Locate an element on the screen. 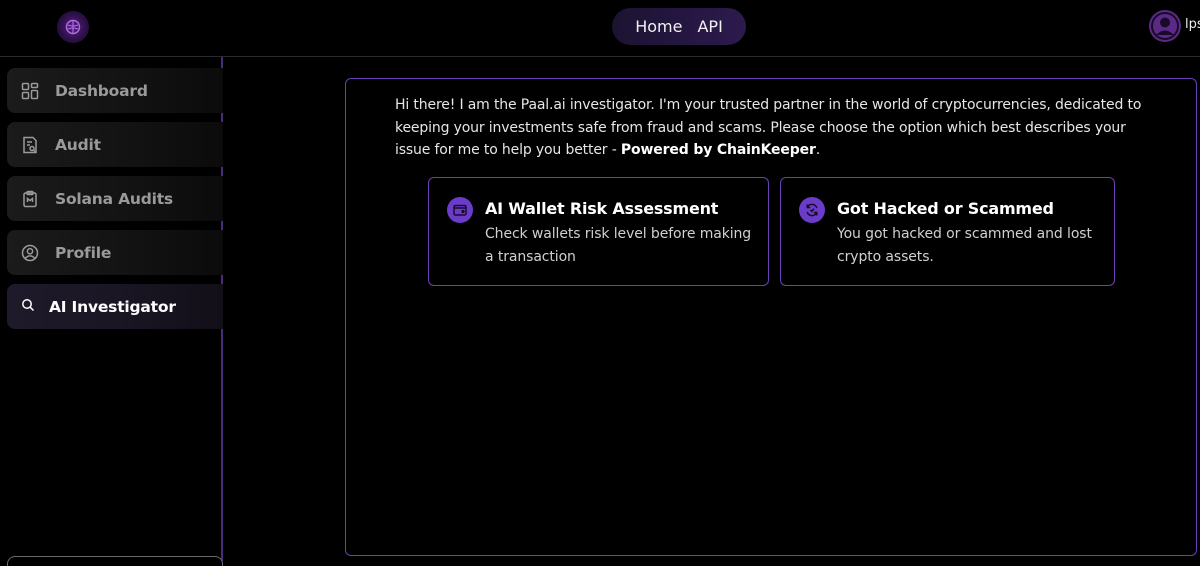 This screenshot has height=566, width=1200. sidebar-item-label: Solana Audits is located at coordinates (114, 198).